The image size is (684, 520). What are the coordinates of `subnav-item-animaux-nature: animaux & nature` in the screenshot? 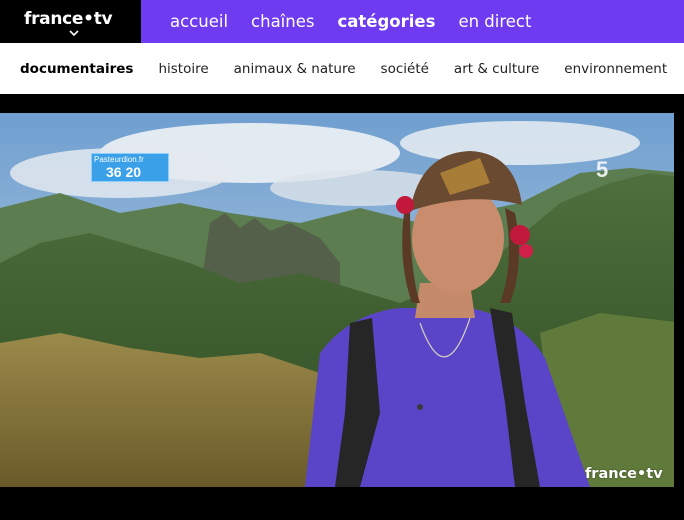 It's located at (295, 69).